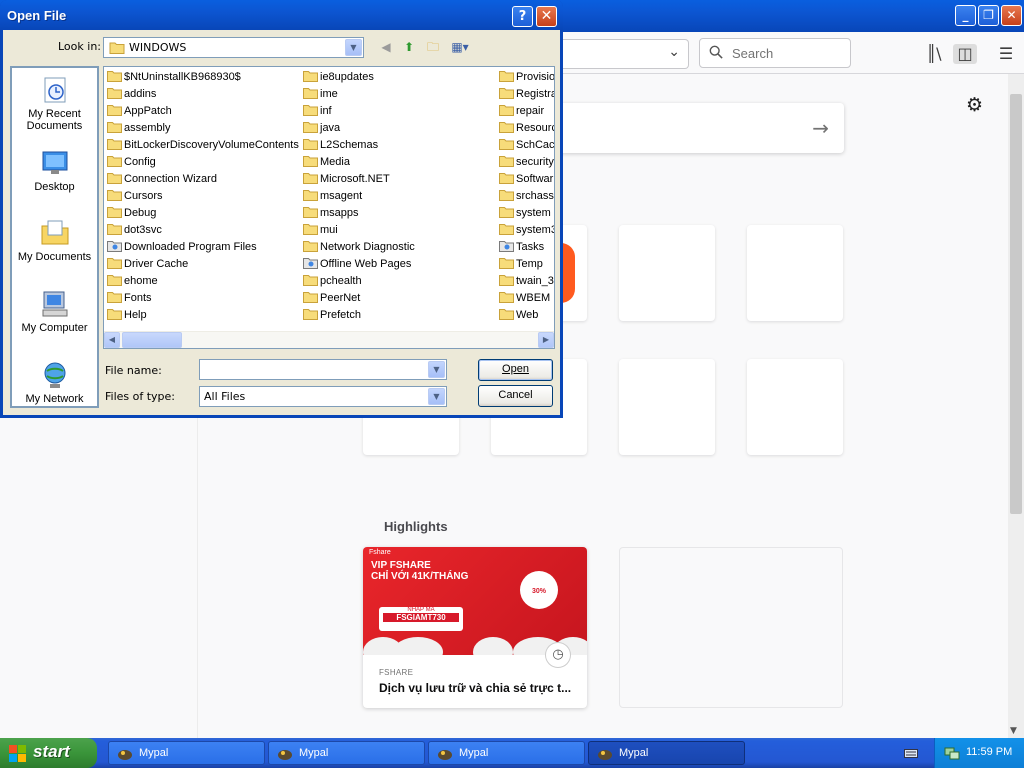 This screenshot has height=768, width=1024. I want to click on file-list-item: Connection Wizard, so click(162, 180).